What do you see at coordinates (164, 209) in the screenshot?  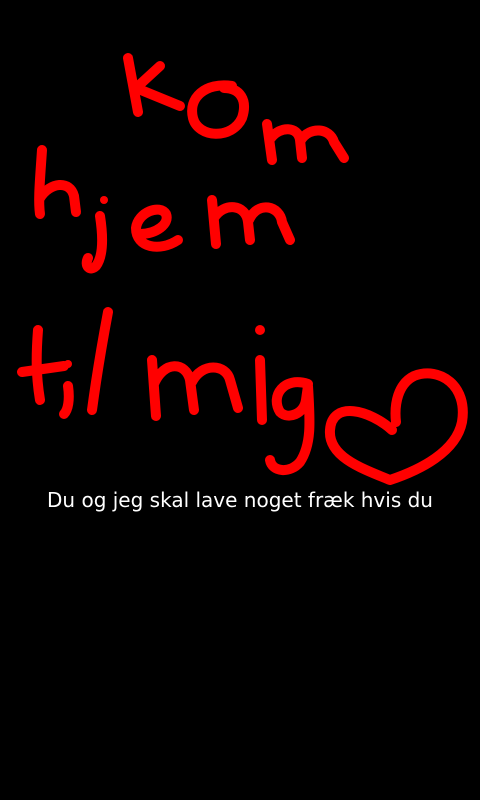 I see `handwriting-word-hjem` at bounding box center [164, 209].